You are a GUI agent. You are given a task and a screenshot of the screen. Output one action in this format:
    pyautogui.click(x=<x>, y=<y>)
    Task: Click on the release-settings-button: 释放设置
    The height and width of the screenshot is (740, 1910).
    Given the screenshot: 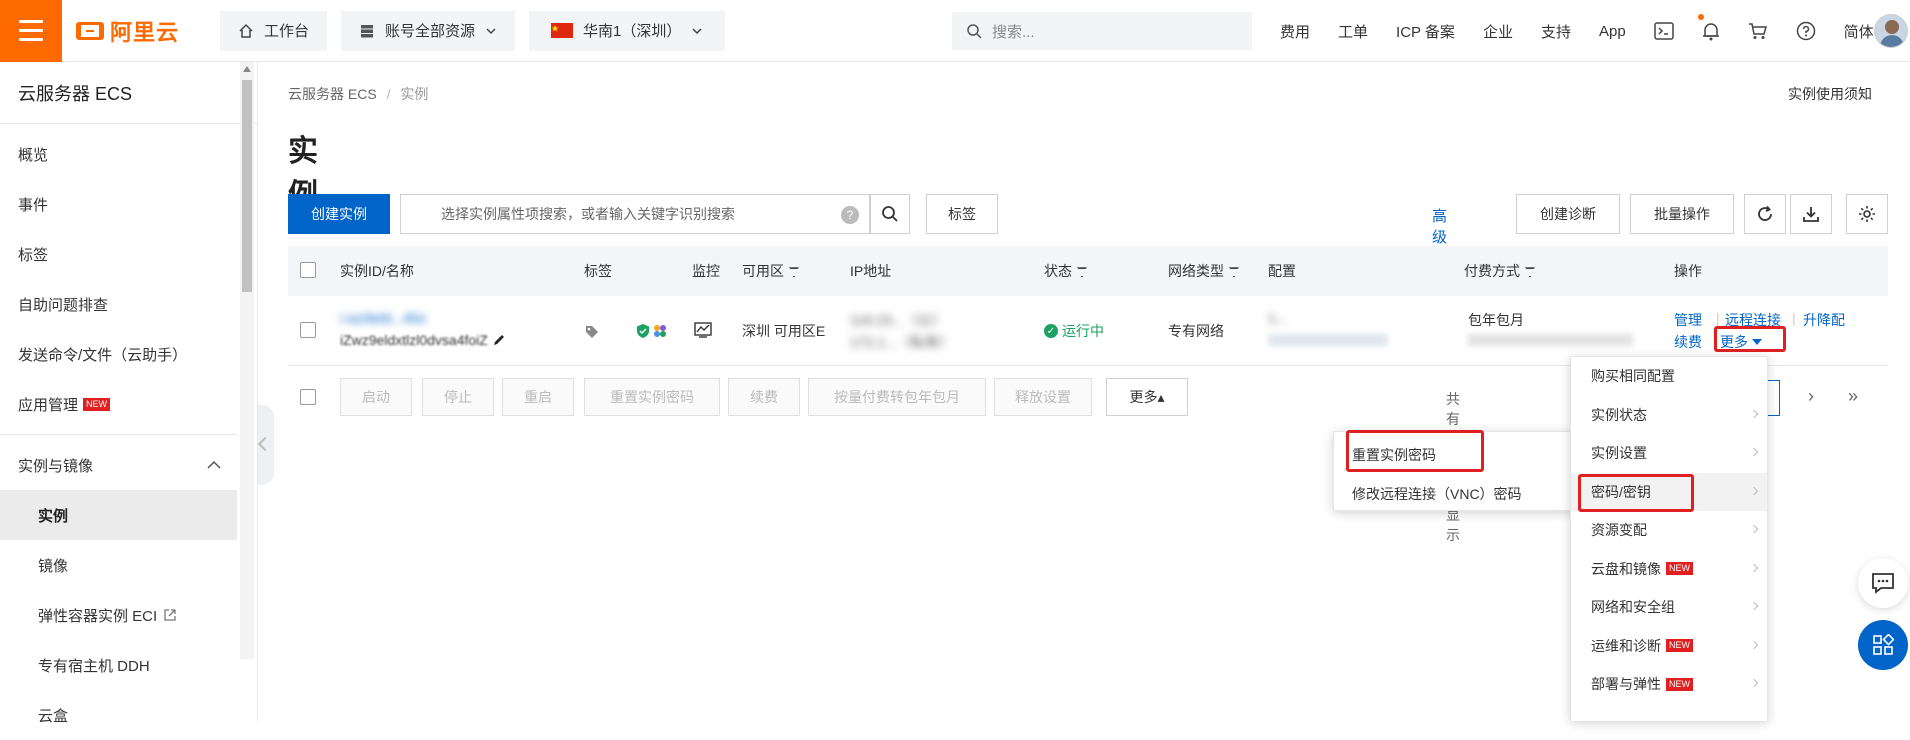 What is the action you would take?
    pyautogui.click(x=1043, y=397)
    